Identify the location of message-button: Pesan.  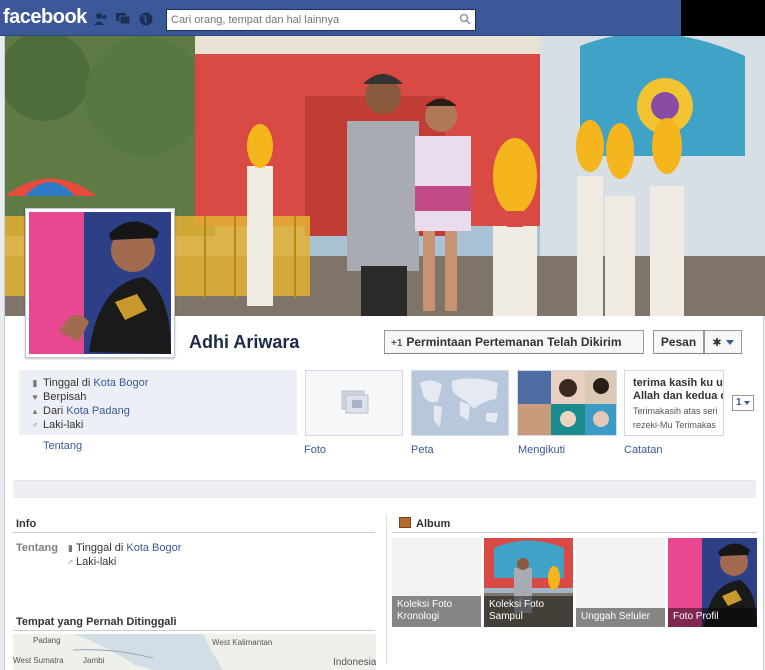
(678, 342).